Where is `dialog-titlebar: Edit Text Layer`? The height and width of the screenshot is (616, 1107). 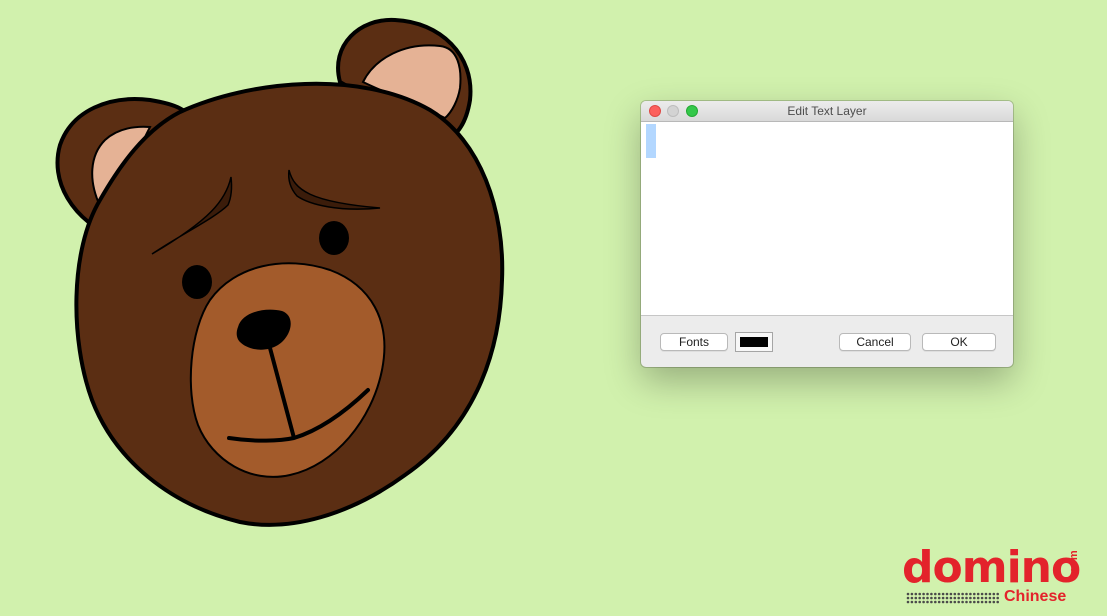
dialog-titlebar: Edit Text Layer is located at coordinates (827, 111).